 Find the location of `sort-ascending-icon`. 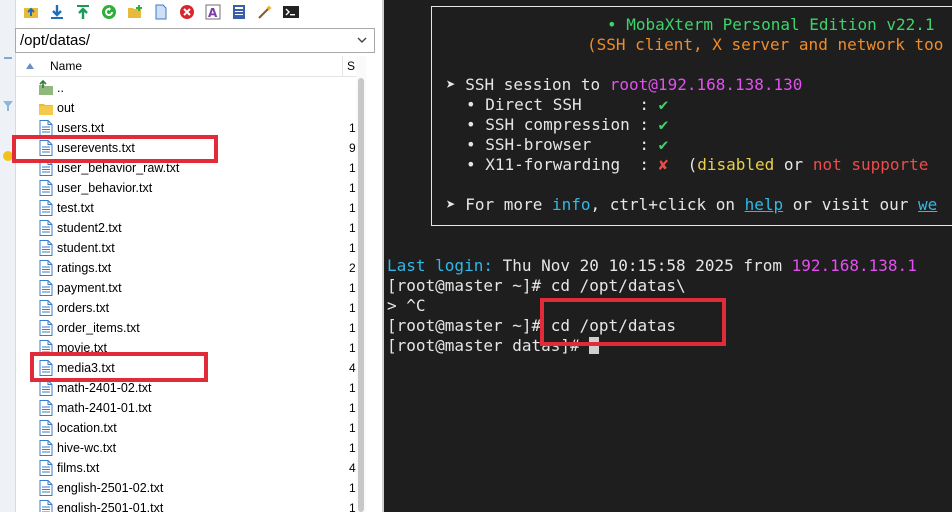

sort-ascending-icon is located at coordinates (30, 66).